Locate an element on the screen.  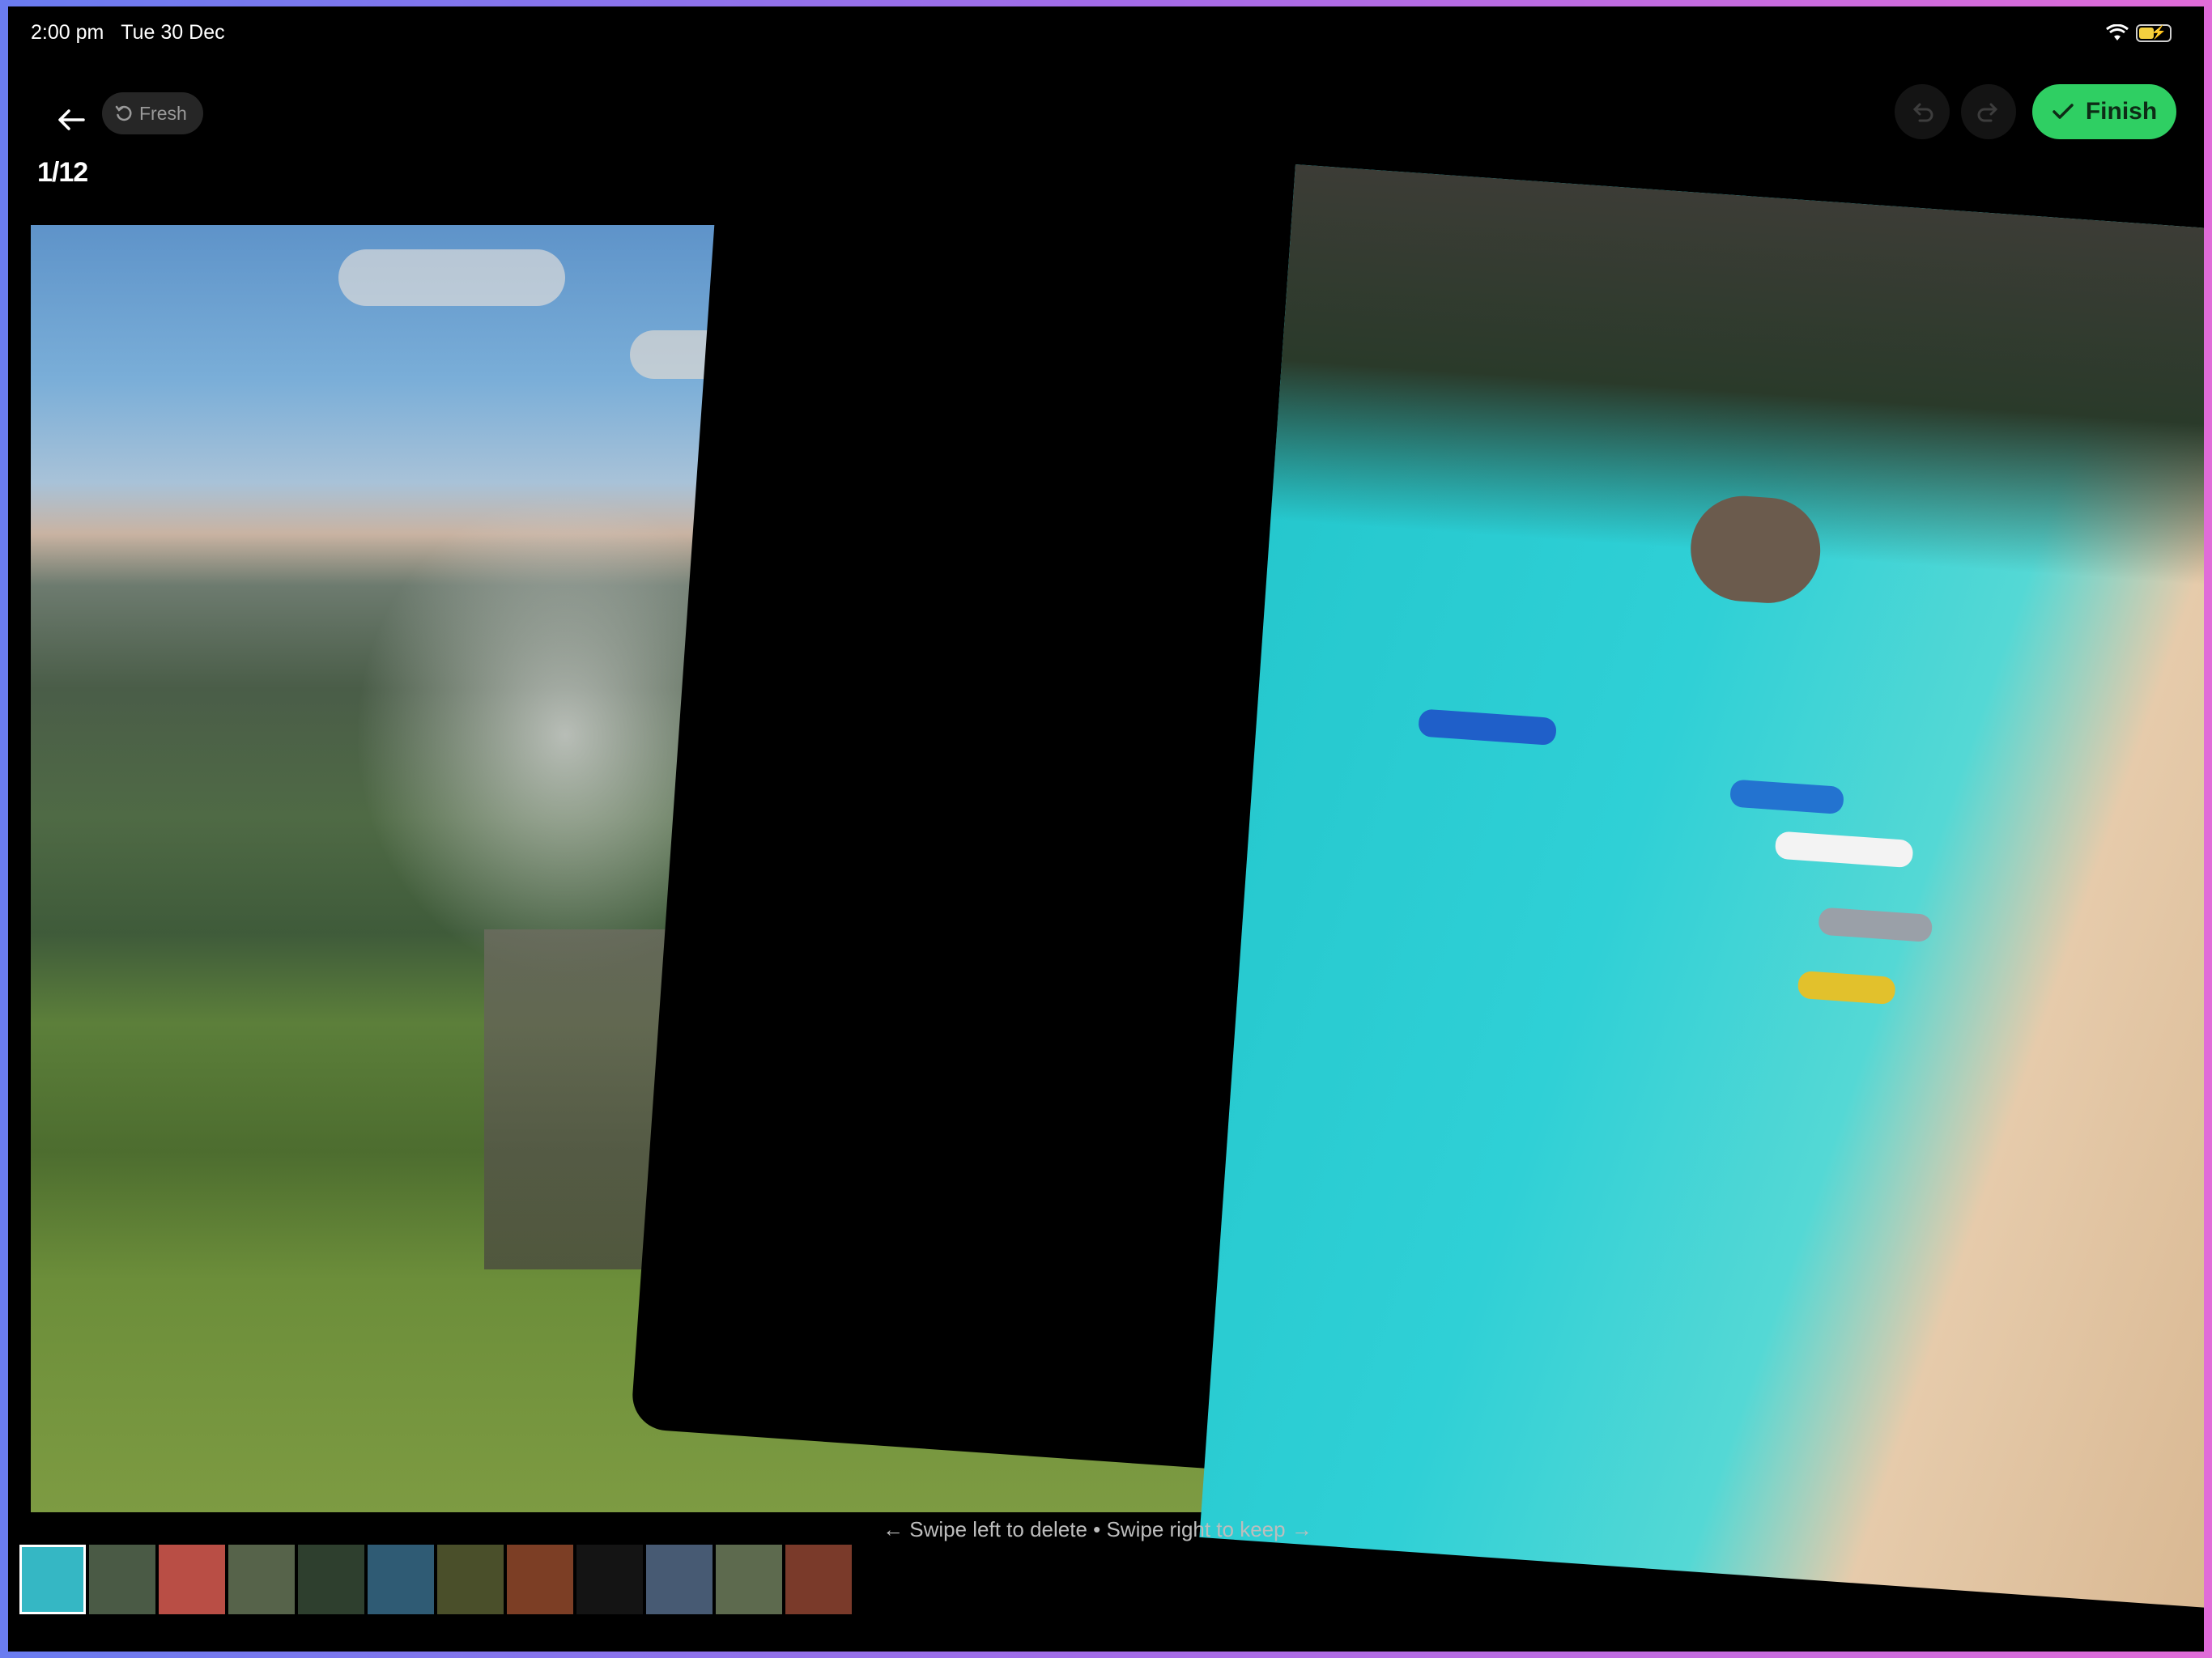
arrow-left-icon is located at coordinates (72, 119).